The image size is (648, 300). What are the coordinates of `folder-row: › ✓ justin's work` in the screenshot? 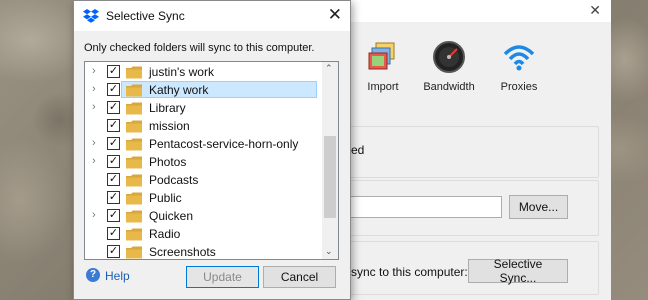 It's located at (204, 72).